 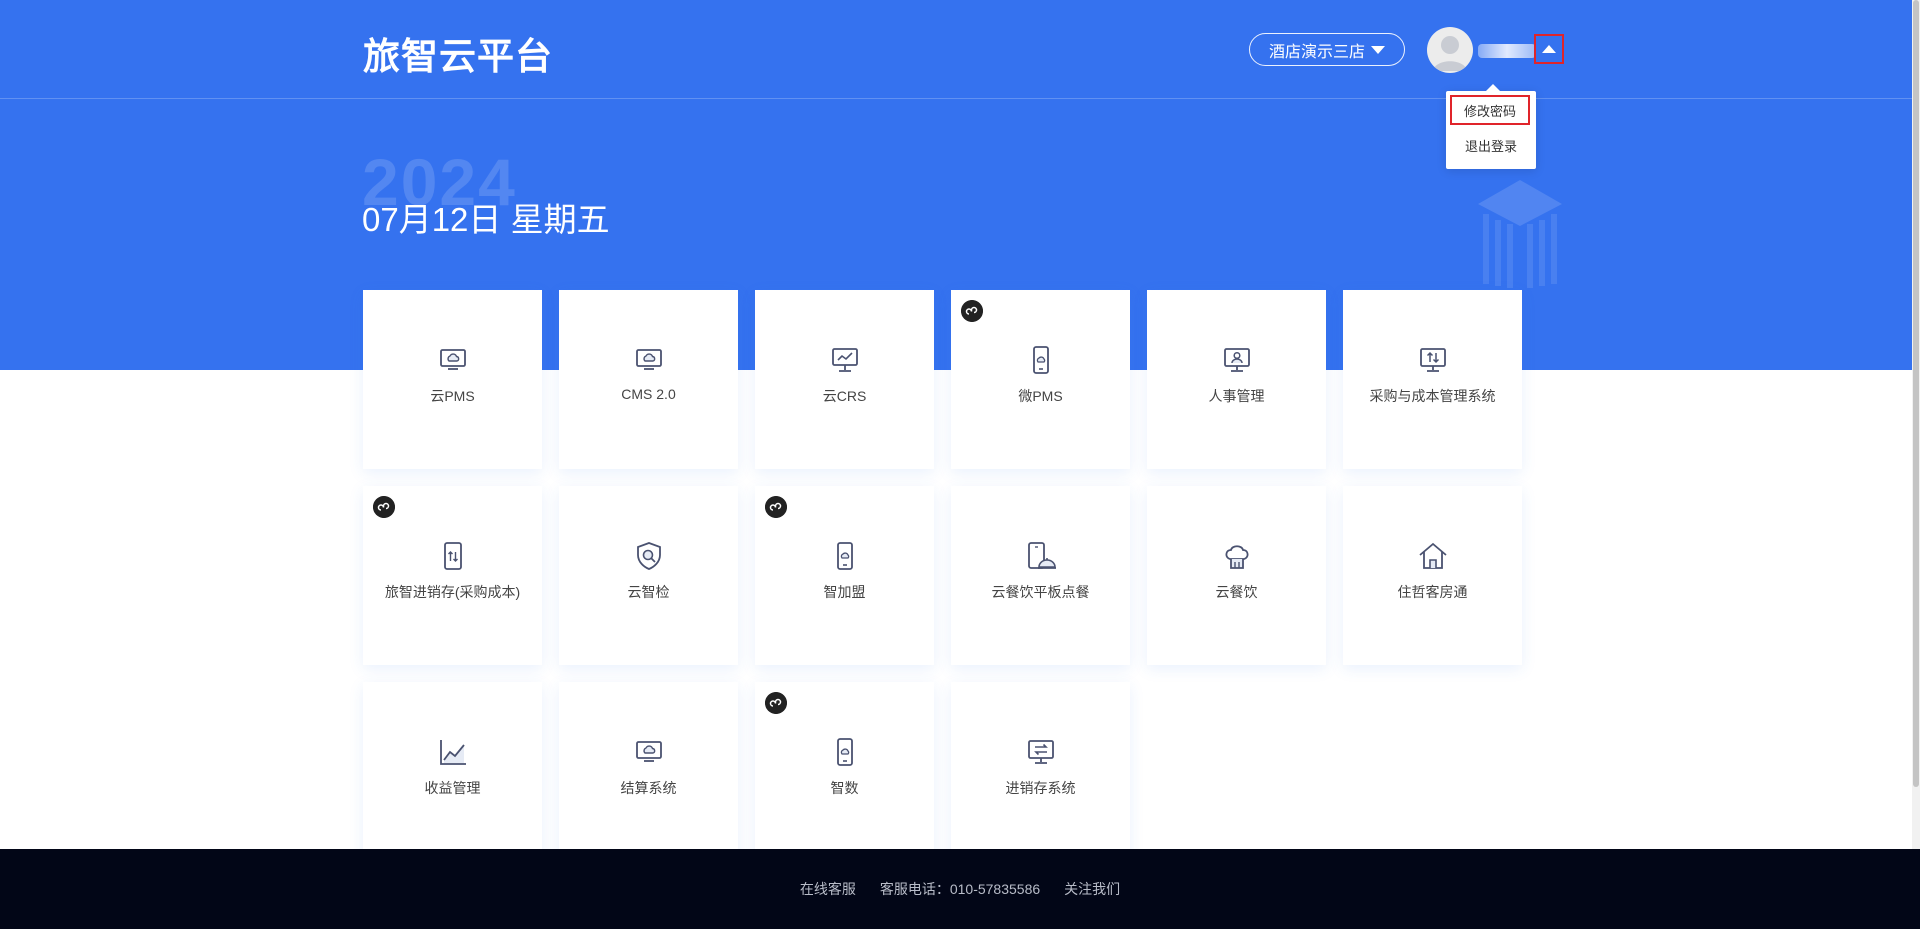 I want to click on transfer-monitor-icon, so click(x=1433, y=360).